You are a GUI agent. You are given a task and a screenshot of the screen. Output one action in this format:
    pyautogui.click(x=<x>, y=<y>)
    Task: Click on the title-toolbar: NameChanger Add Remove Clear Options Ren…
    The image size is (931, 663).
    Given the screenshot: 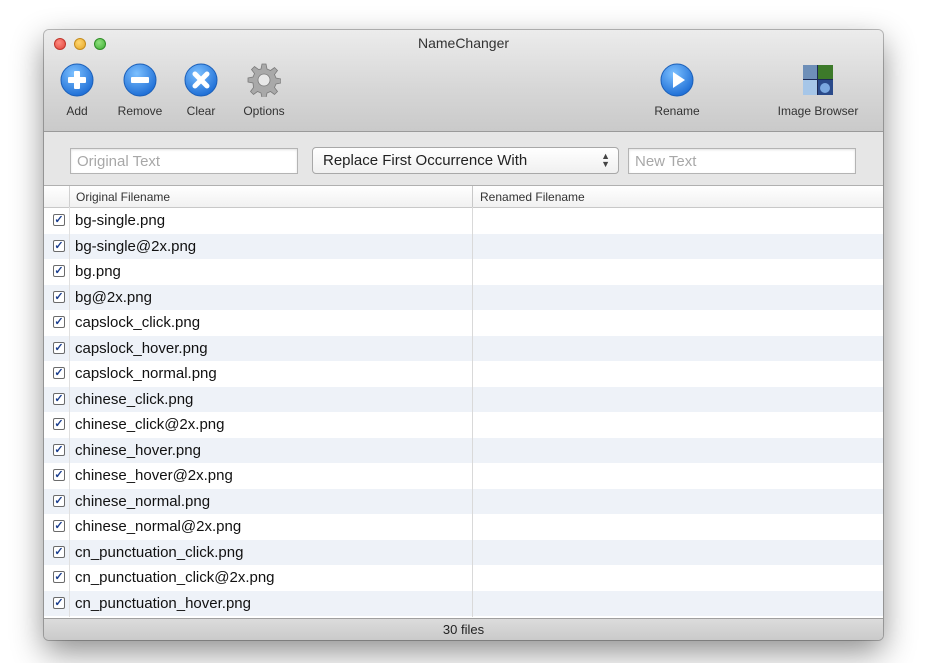 What is the action you would take?
    pyautogui.click(x=463, y=81)
    